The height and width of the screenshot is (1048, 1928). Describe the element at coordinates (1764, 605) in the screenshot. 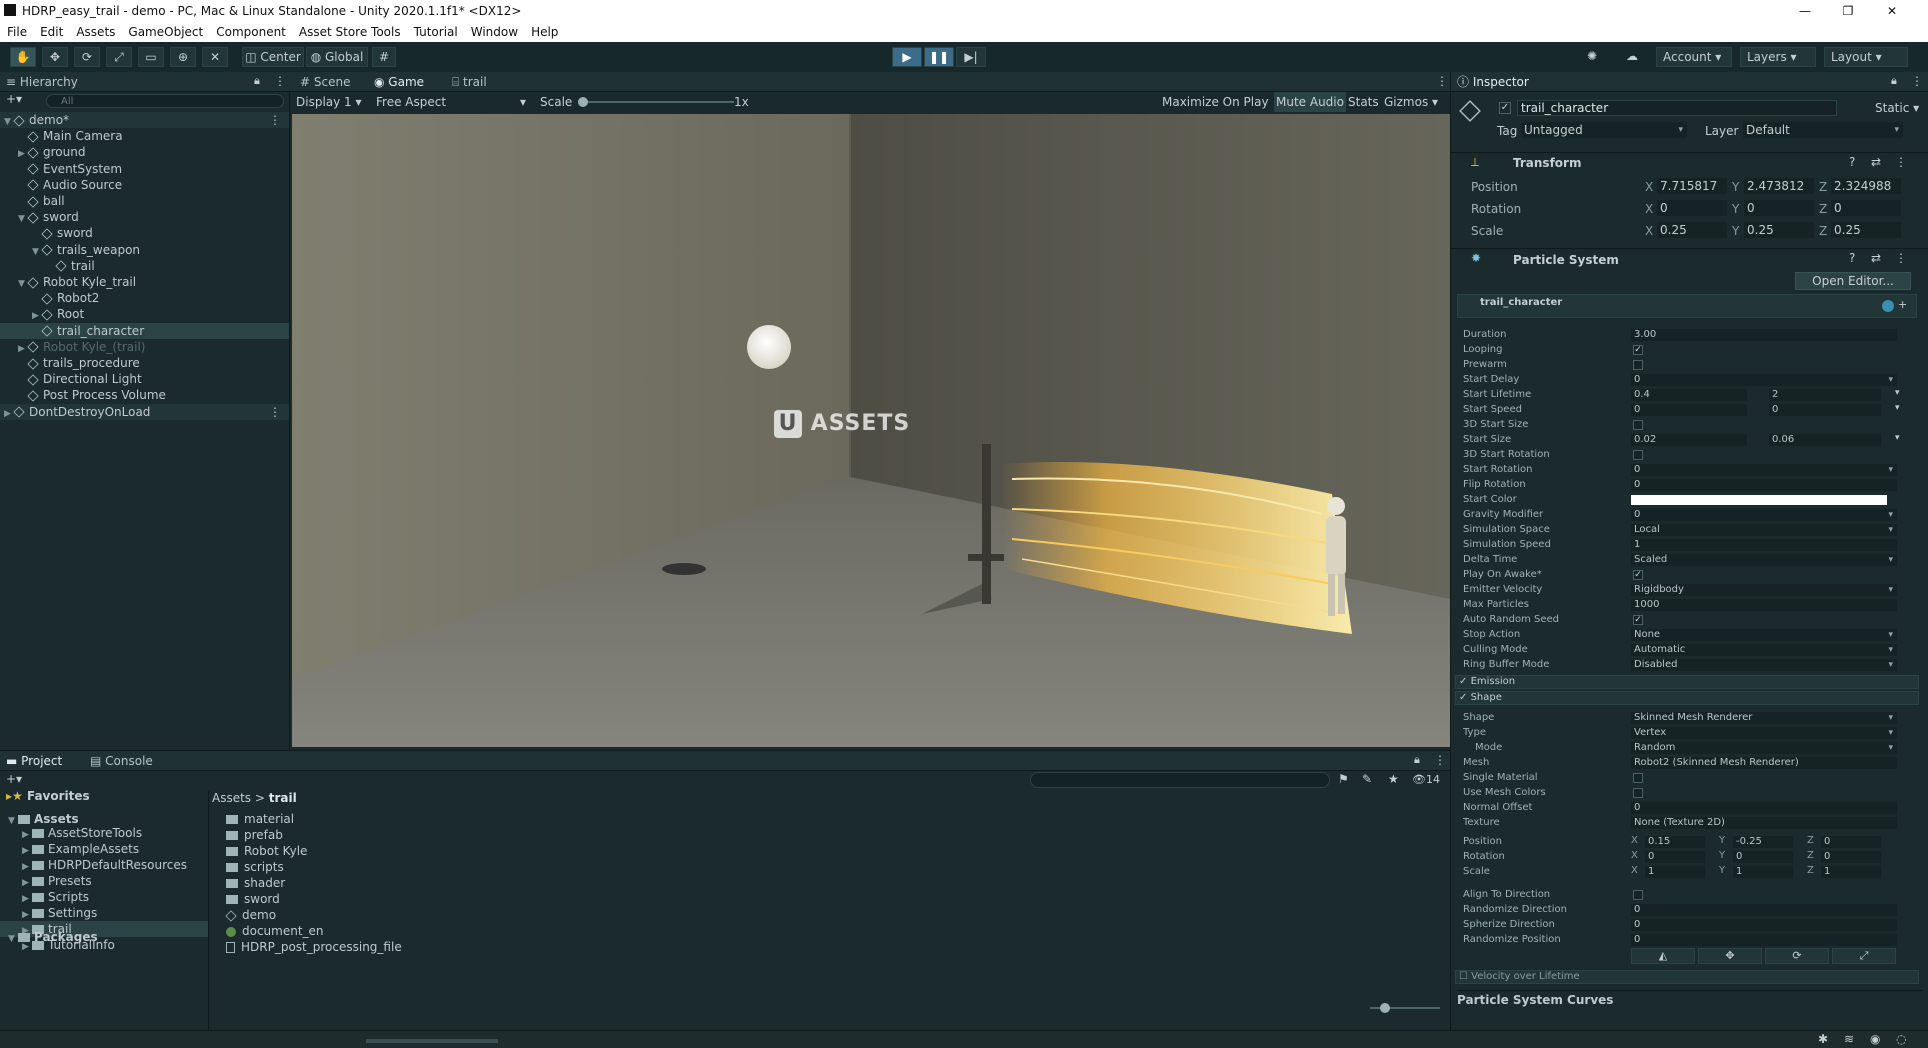

I see `particle-property-value: 1000` at that location.